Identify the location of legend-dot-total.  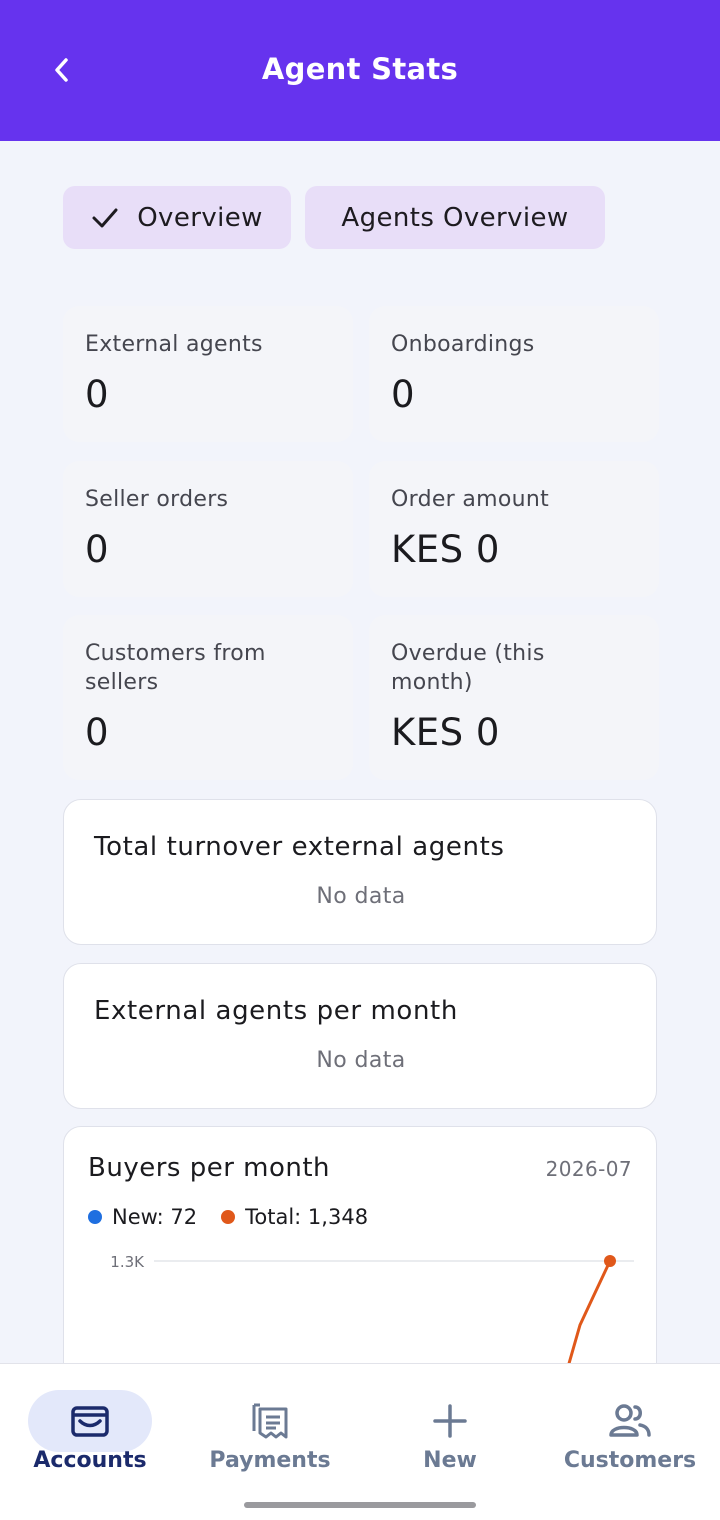
(228, 1217).